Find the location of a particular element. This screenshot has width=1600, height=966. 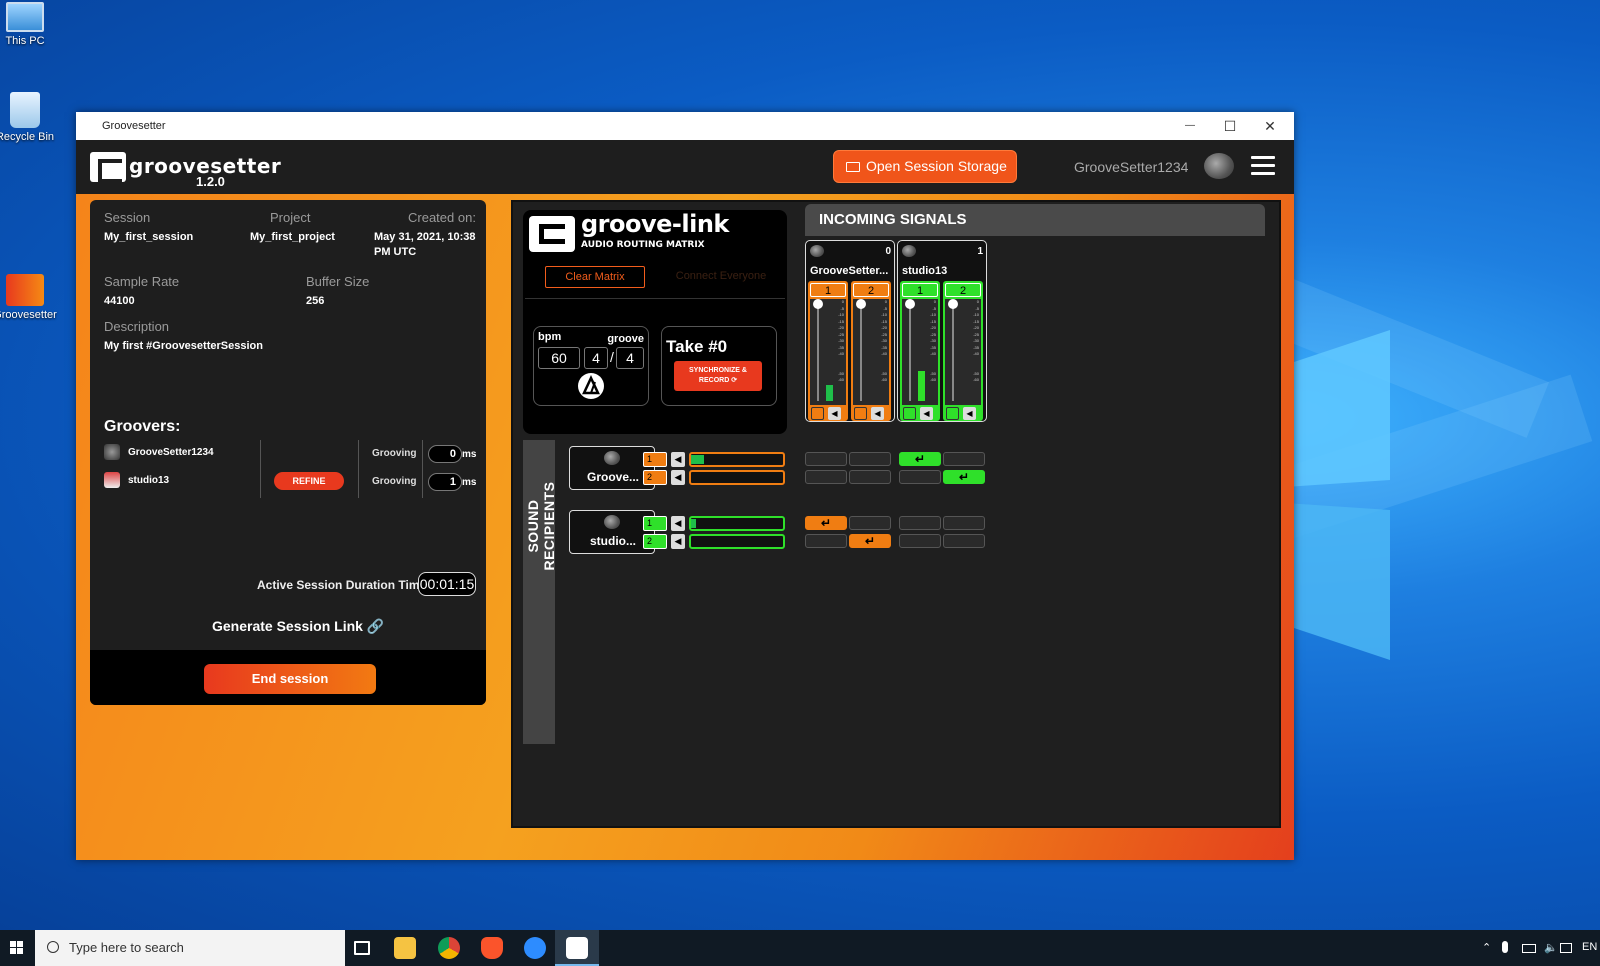

window-title: Groovesetter is located at coordinates (134, 126).